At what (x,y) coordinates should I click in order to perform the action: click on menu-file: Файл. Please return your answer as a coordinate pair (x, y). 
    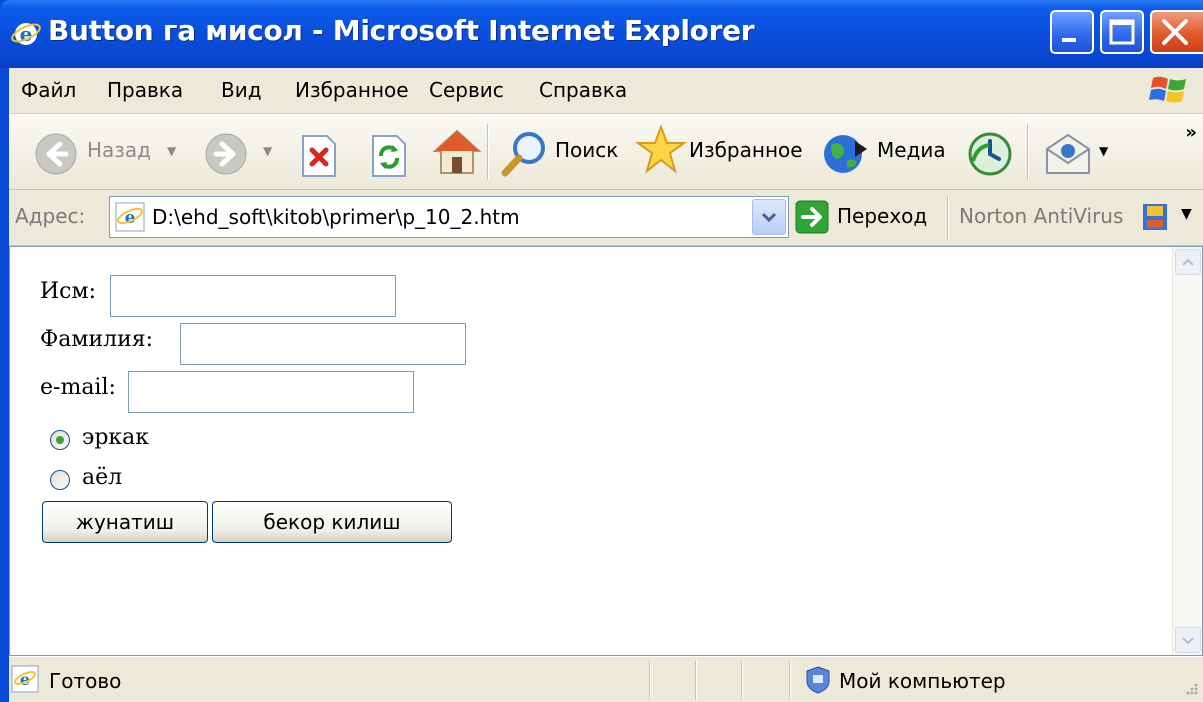
    Looking at the image, I should click on (48, 90).